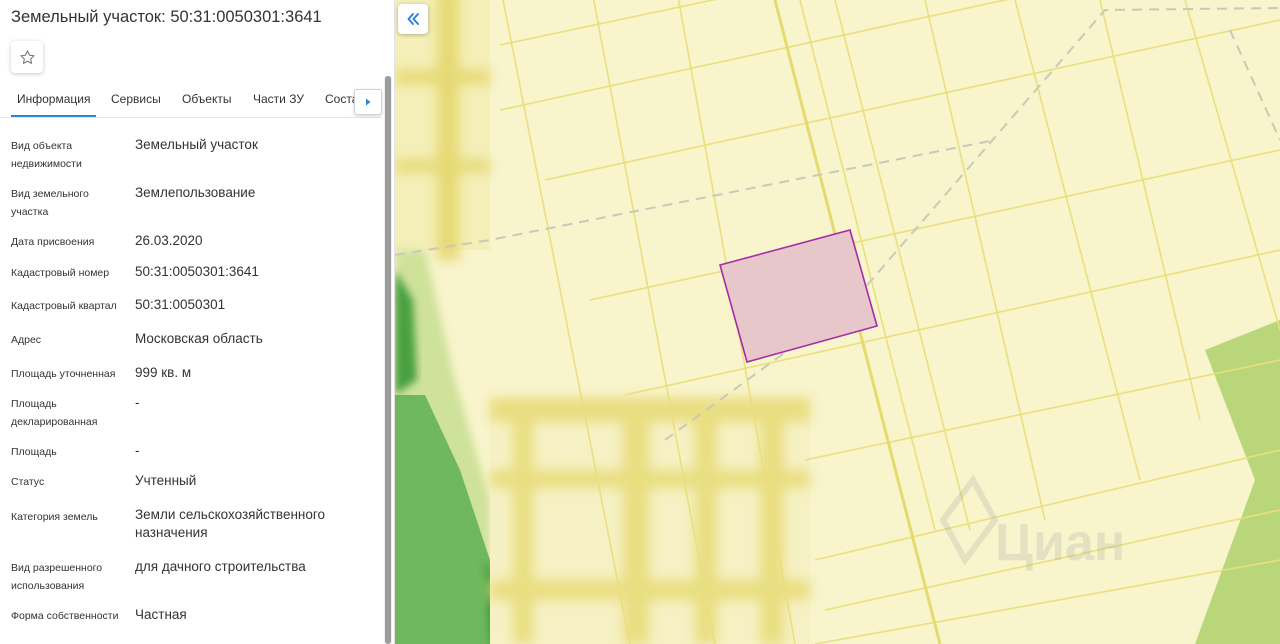  I want to click on panel-scrollbar, so click(388, 360).